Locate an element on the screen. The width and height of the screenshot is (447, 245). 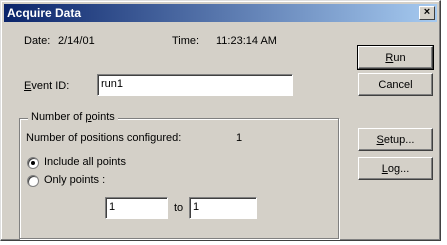
from-point-input: 1 is located at coordinates (136, 208).